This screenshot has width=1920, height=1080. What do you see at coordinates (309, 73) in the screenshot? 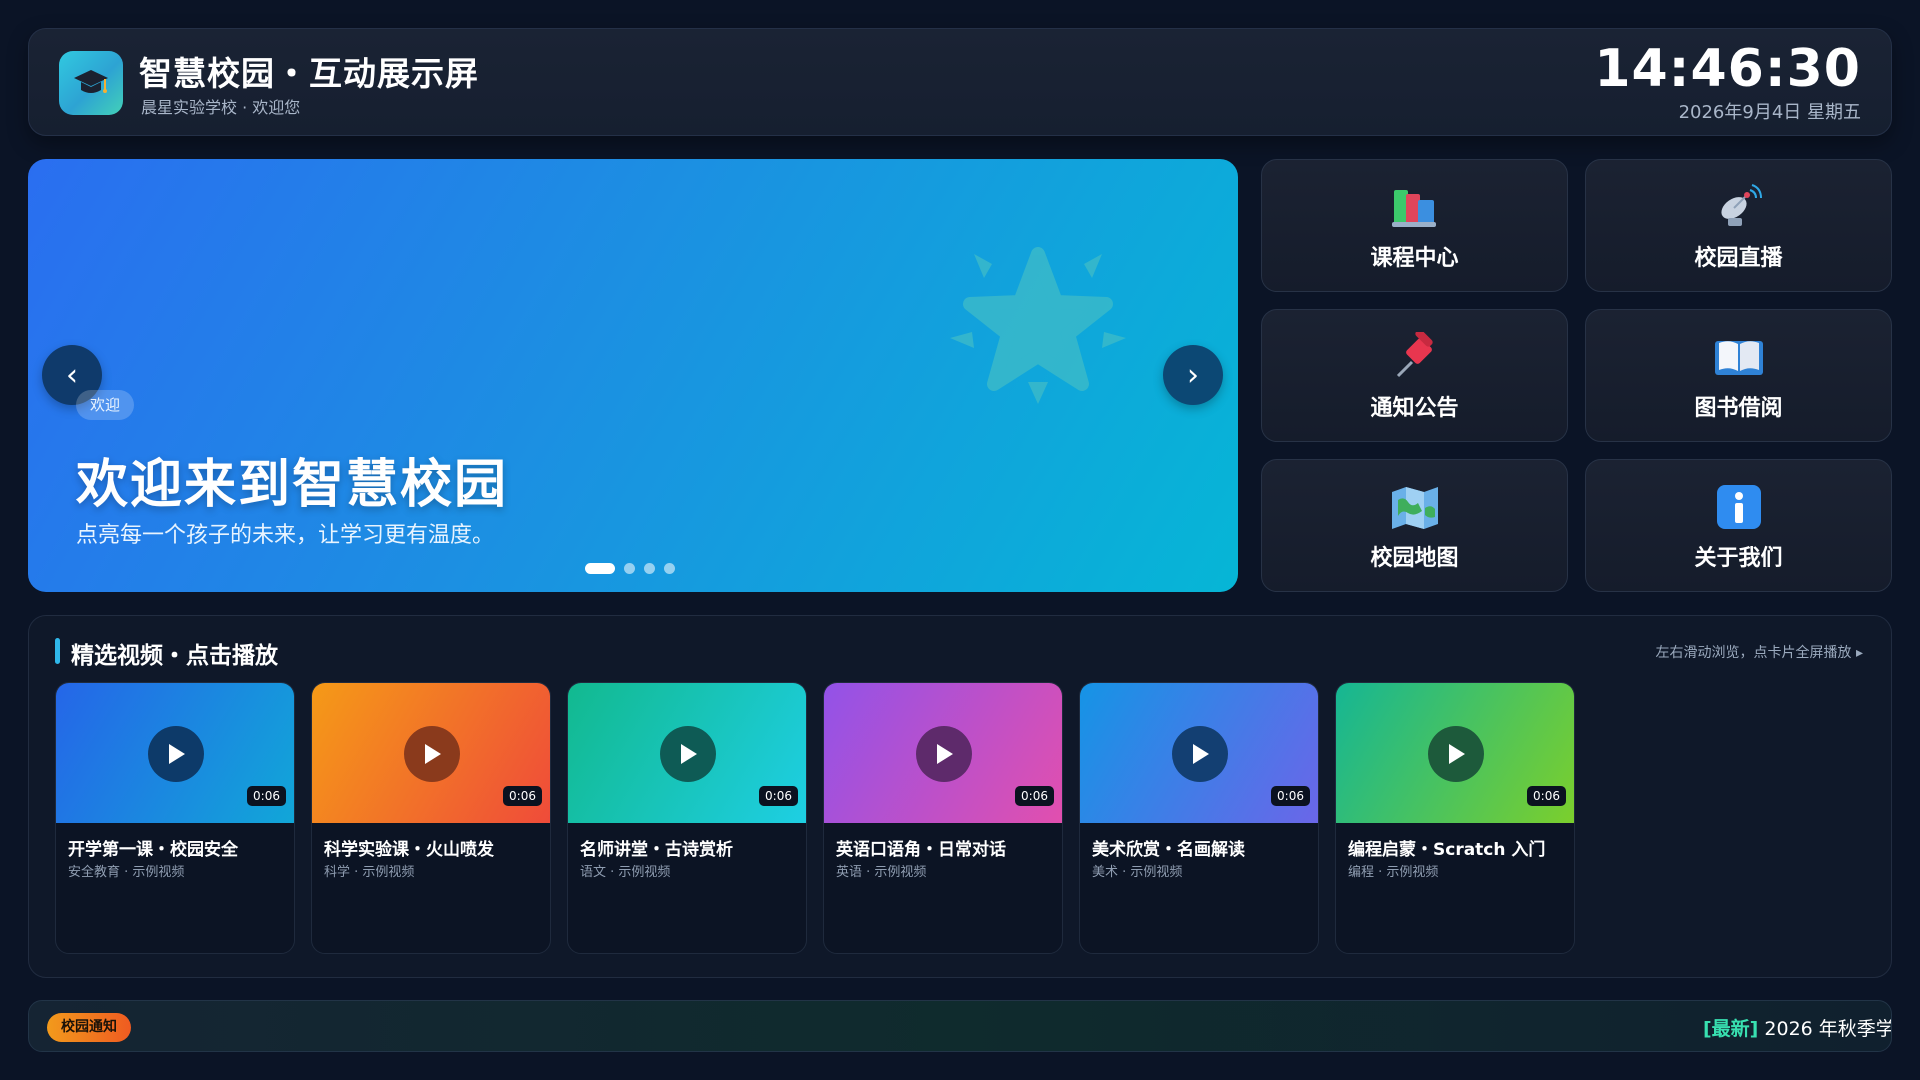
I see `app-title: 智慧校园・互动展示屏` at bounding box center [309, 73].